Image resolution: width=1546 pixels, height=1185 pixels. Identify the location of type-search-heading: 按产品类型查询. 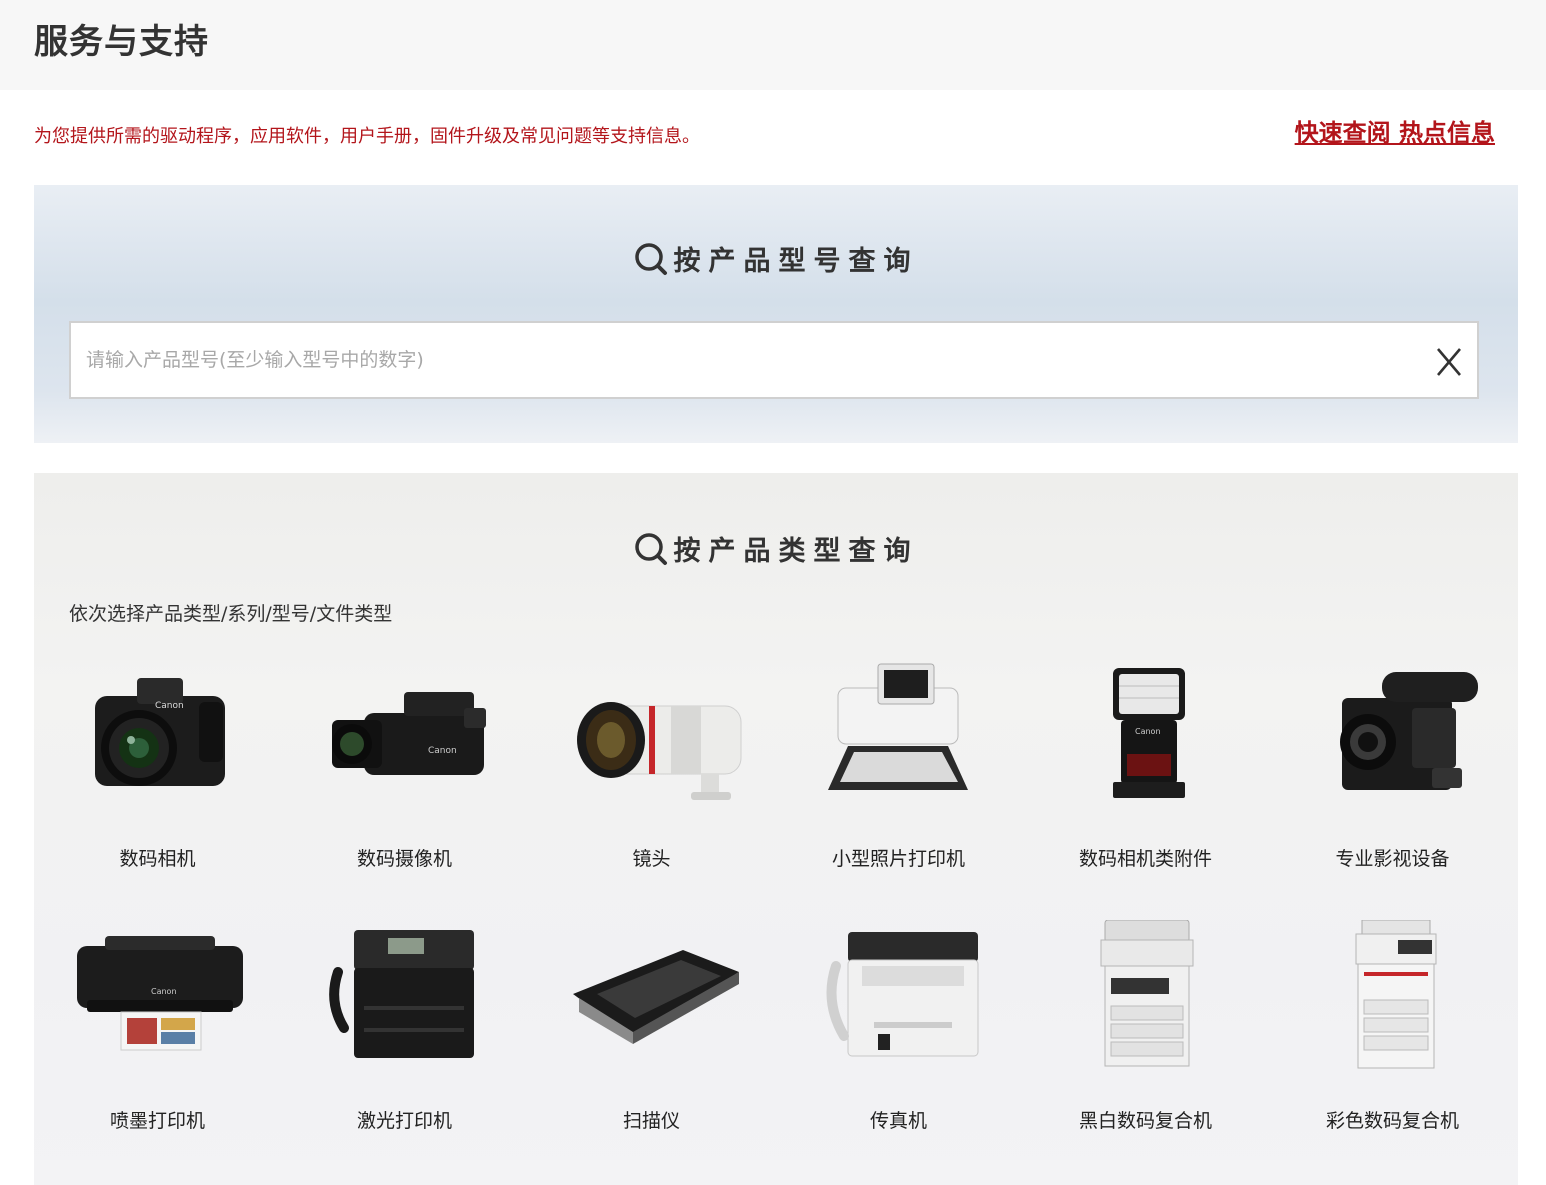
(776, 548).